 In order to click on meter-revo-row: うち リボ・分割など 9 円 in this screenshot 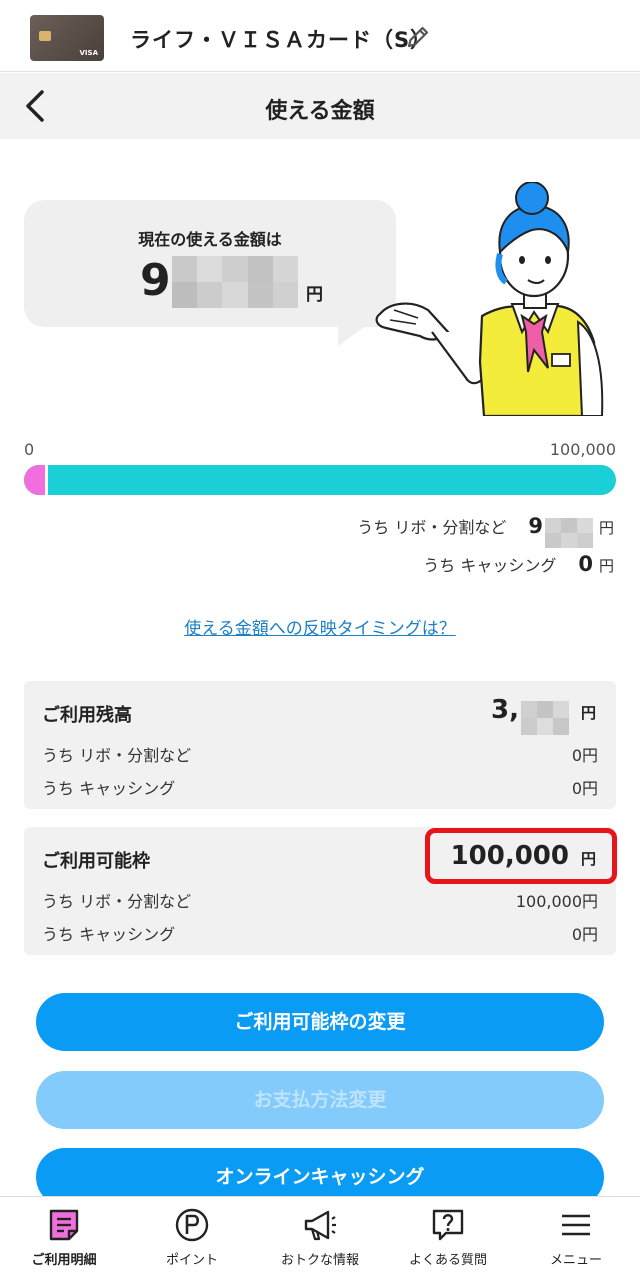, I will do `click(485, 531)`.